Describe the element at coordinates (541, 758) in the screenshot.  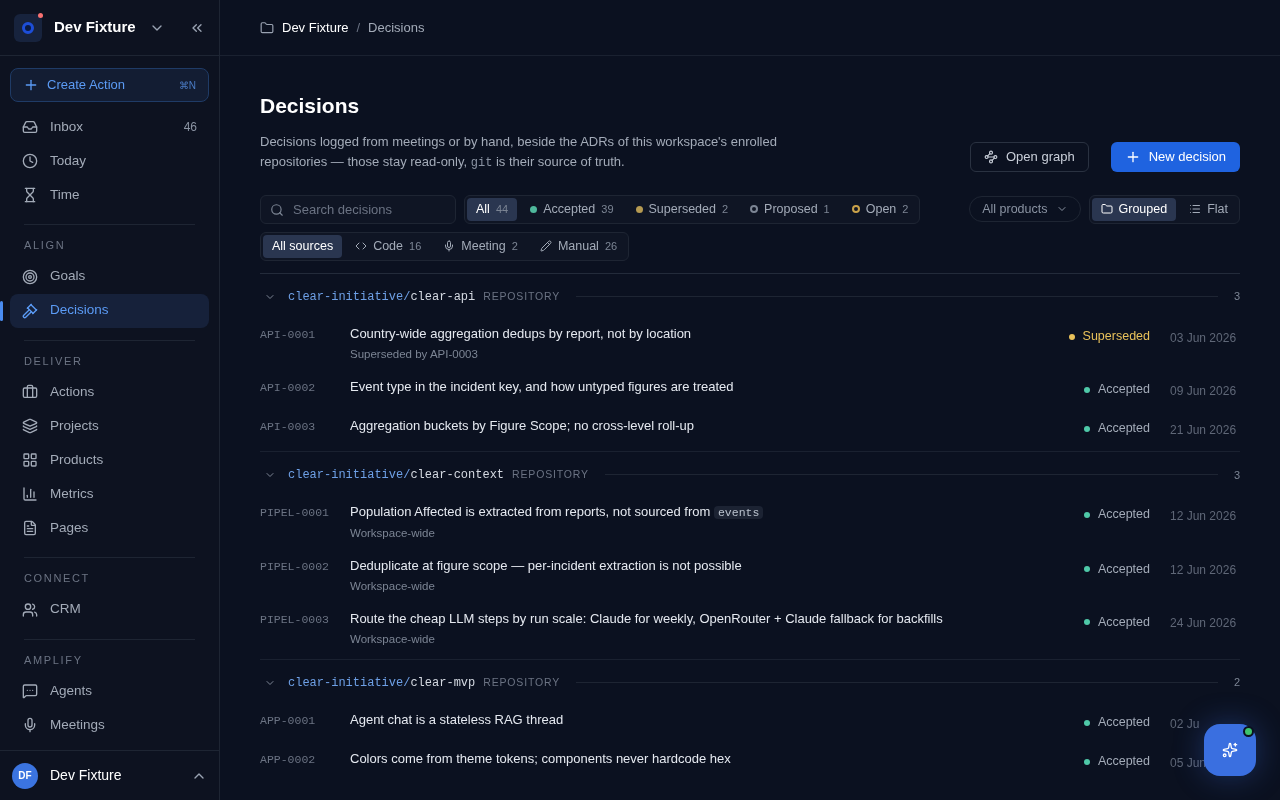
I see `decision-title: Colors come from theme tokens; components never hardcode hex` at that location.